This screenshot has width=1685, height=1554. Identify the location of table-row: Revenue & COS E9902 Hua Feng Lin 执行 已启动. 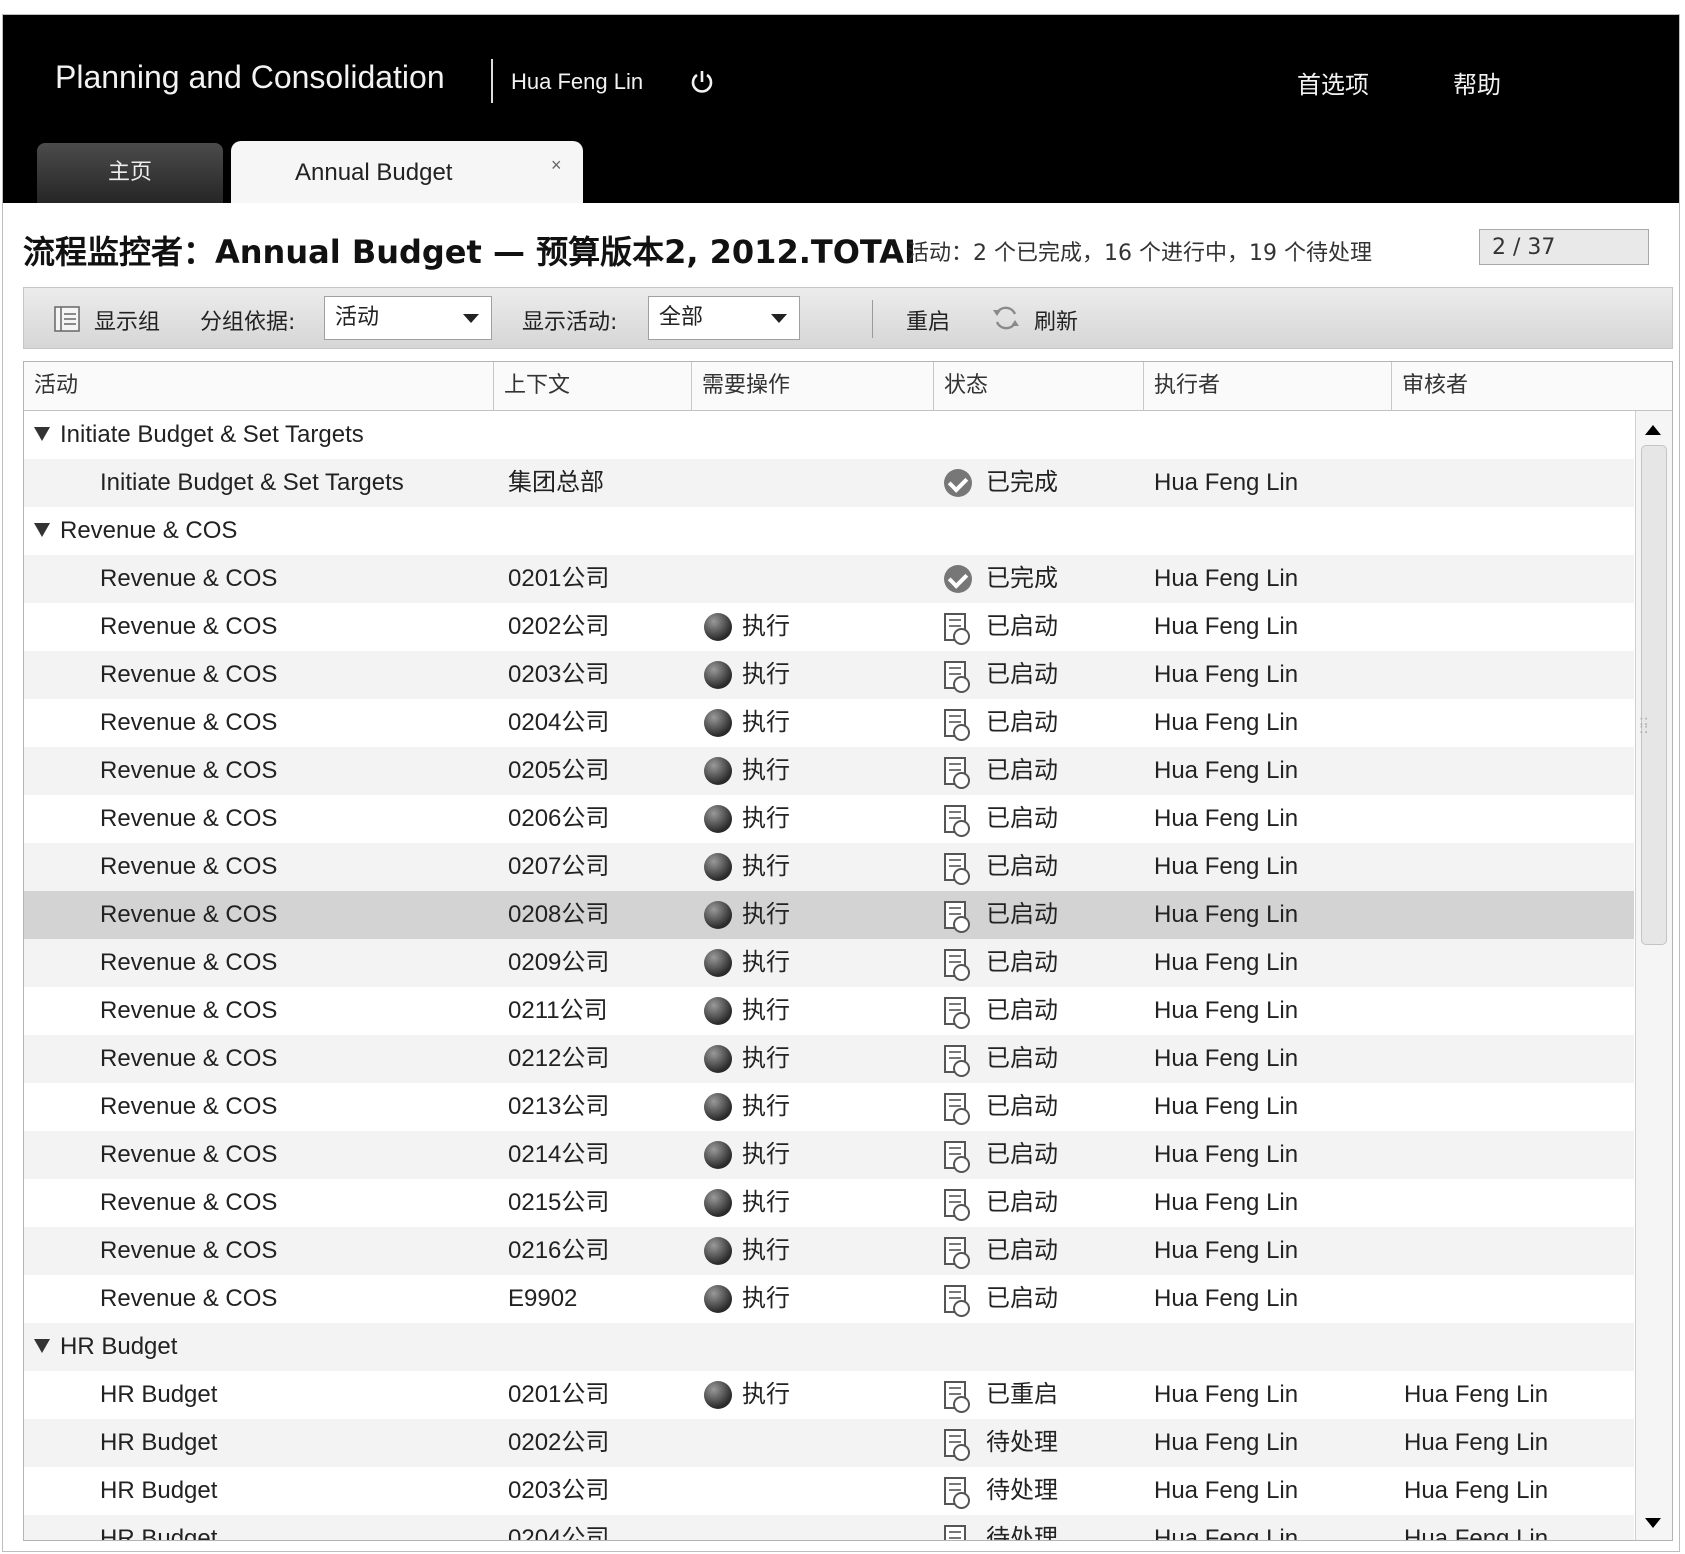
(829, 1299).